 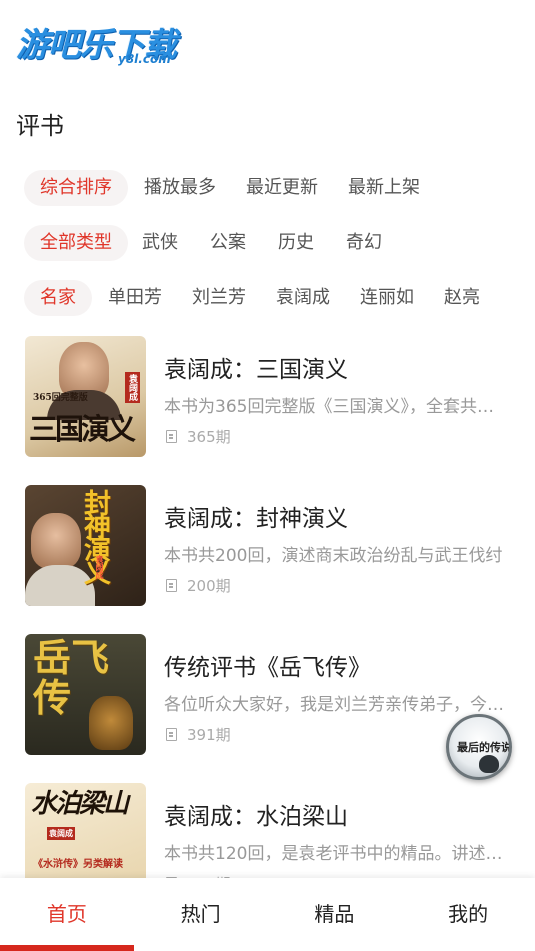 What do you see at coordinates (219, 298) in the screenshot?
I see `filter-artist-liu-lanfang: 刘兰芳` at bounding box center [219, 298].